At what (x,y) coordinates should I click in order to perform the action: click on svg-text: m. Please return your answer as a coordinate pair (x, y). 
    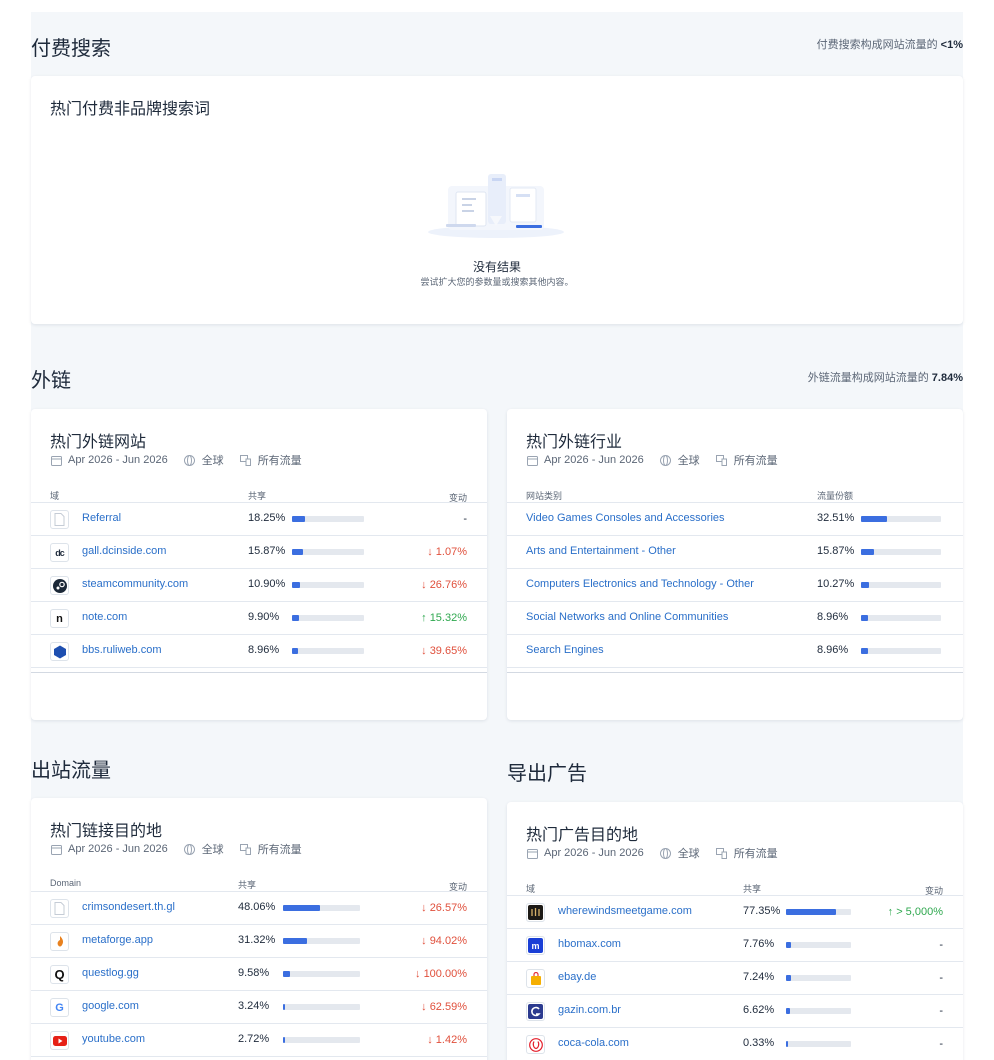
    Looking at the image, I should click on (535, 946).